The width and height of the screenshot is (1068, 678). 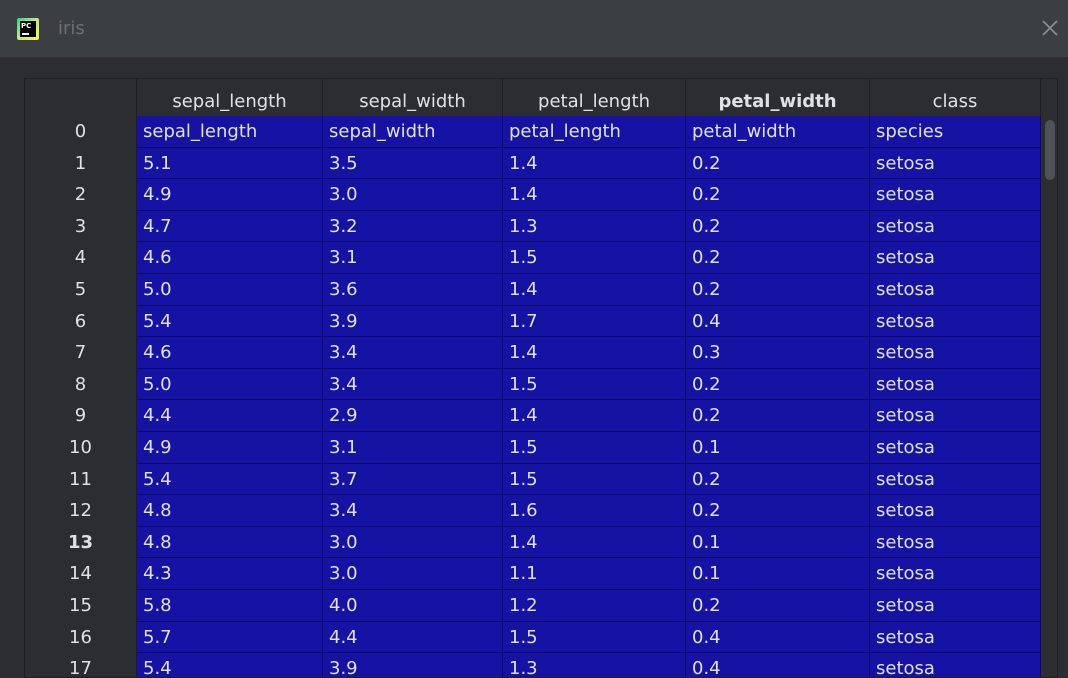 I want to click on table-cell: petal_length, so click(x=594, y=132).